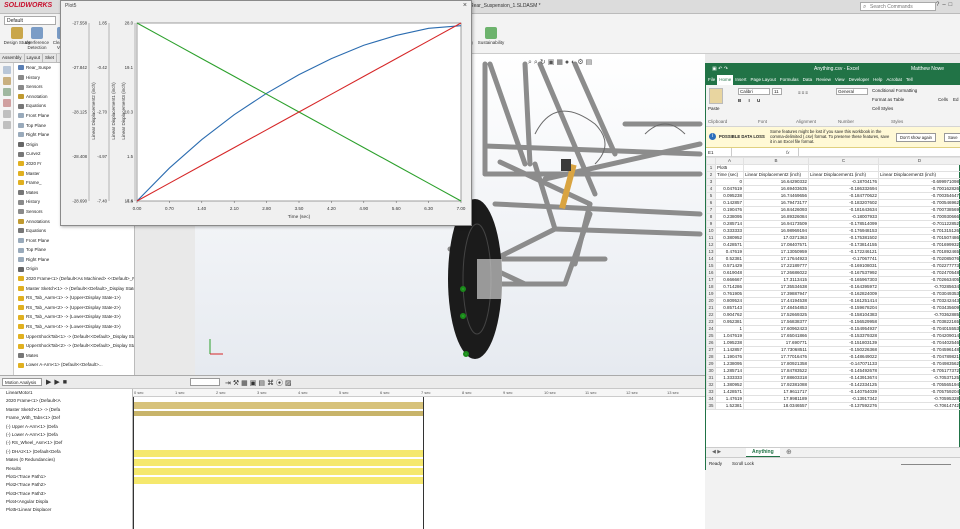  Describe the element at coordinates (843, 322) in the screenshot. I see `cell: -0.156529958` at that location.